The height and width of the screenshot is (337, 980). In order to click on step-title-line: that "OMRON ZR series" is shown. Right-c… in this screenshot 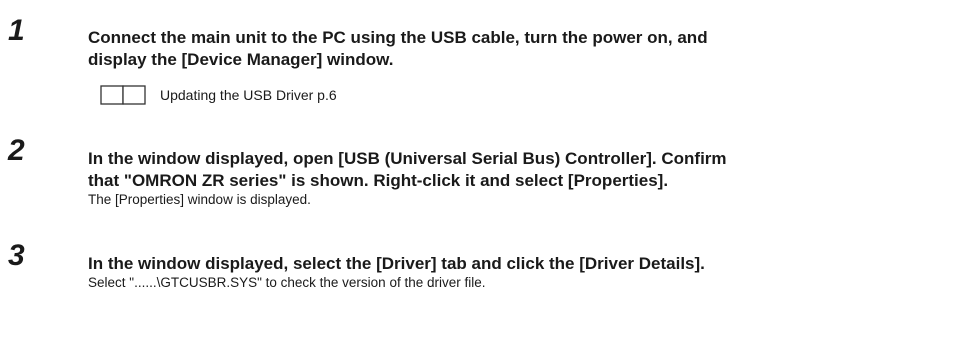, I will do `click(378, 180)`.